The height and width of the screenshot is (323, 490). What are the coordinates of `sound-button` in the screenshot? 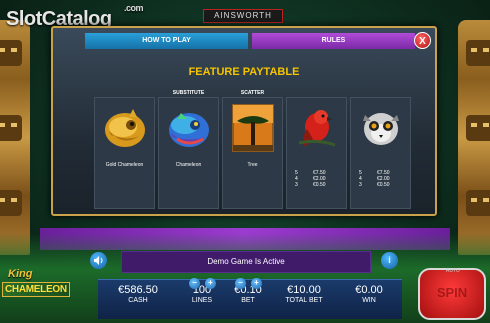 It's located at (98, 260).